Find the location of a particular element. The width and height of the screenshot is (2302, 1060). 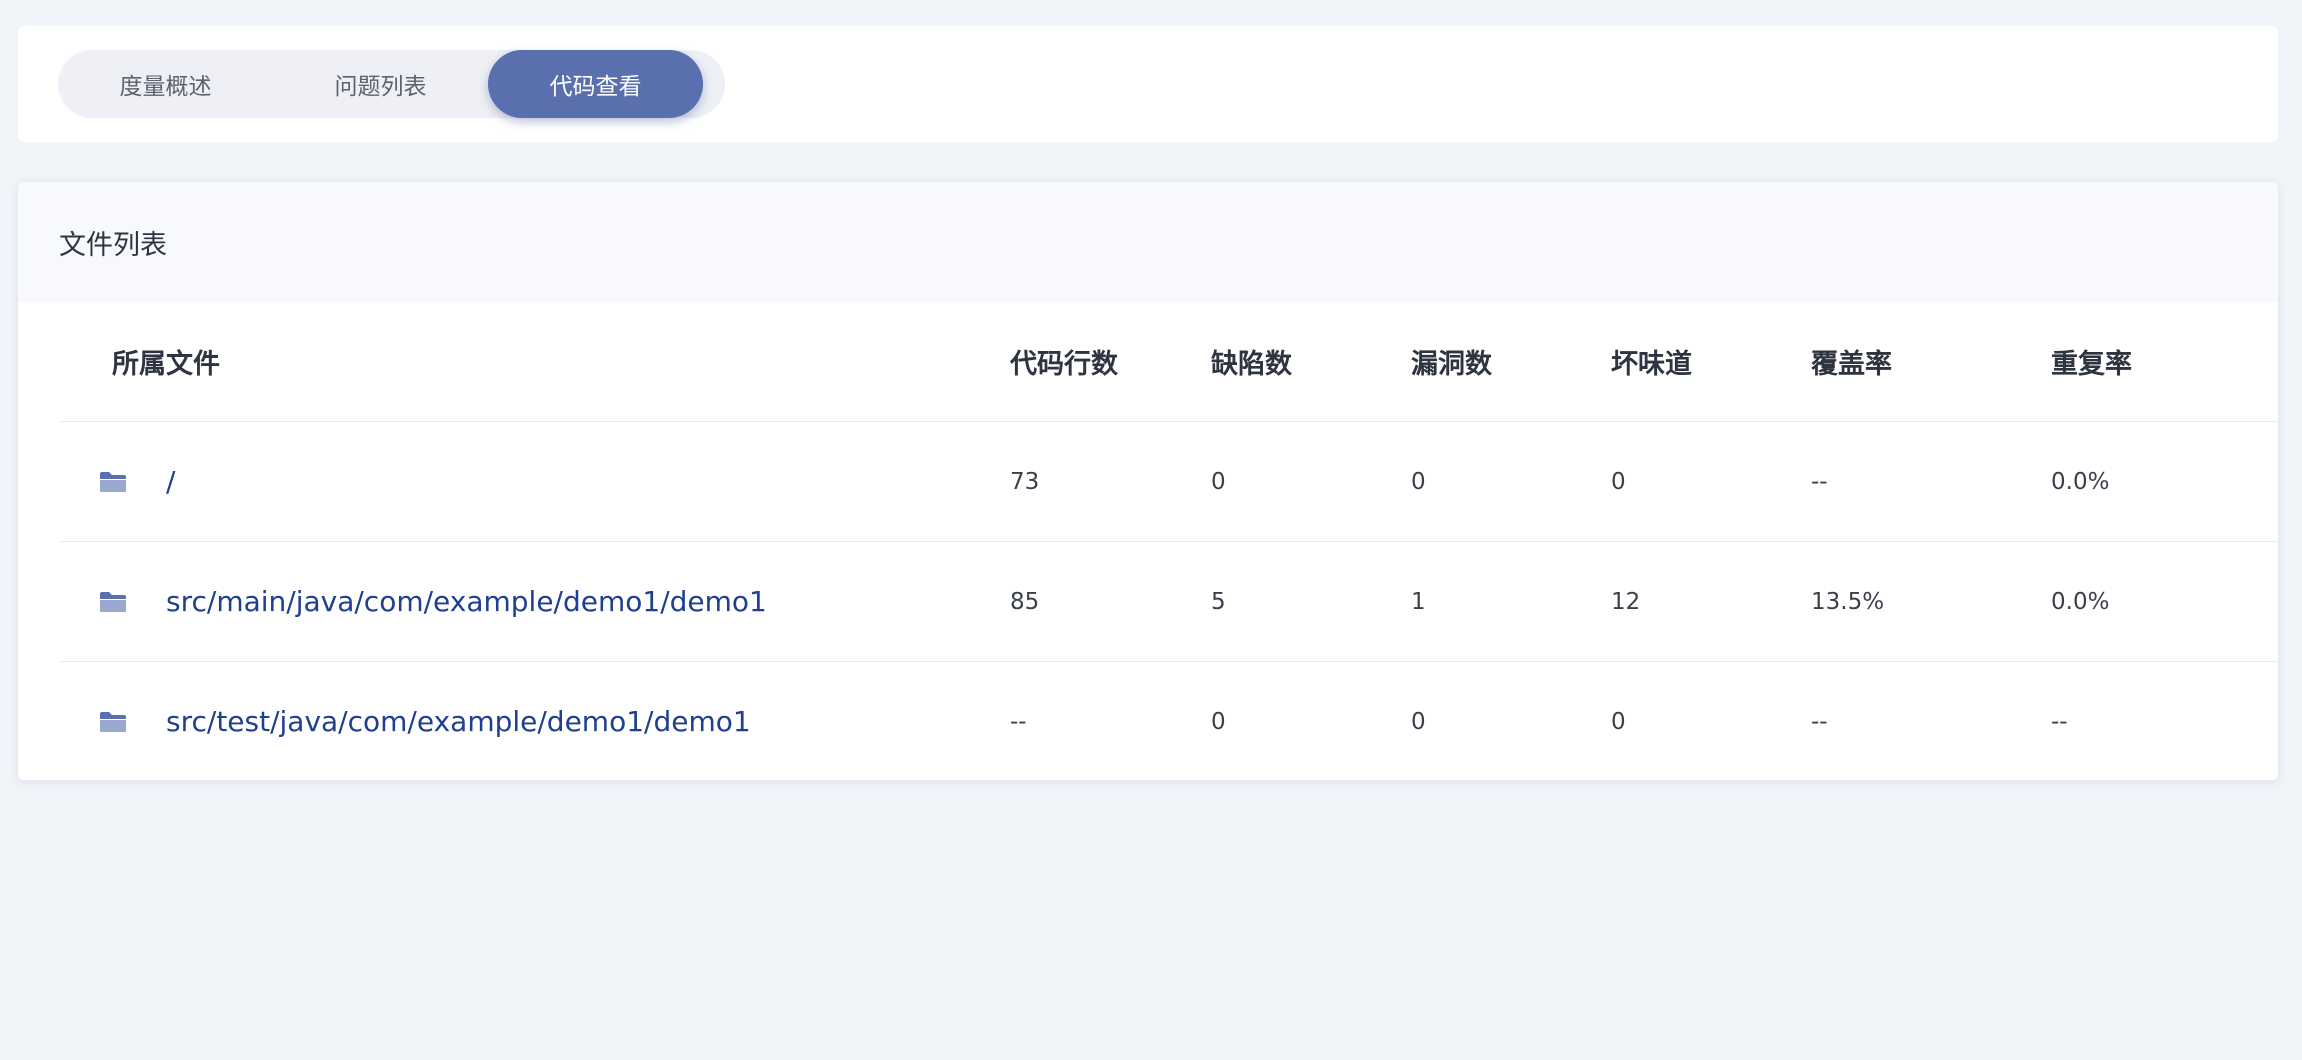

column-header-lines: 代码行数 is located at coordinates (1110, 362).